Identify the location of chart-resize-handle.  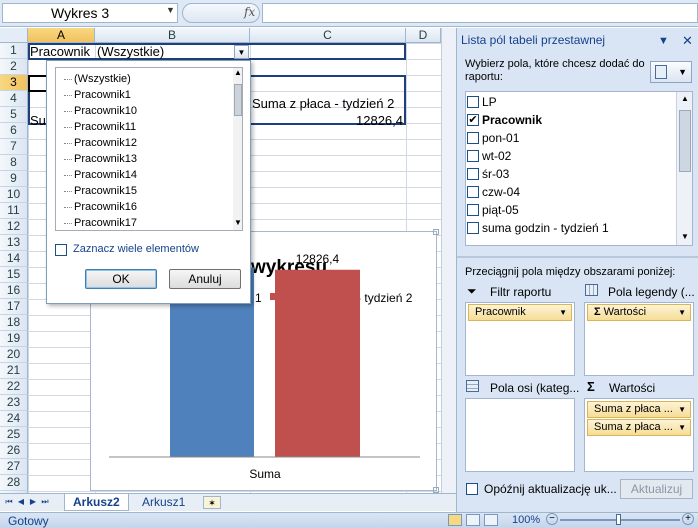
(436, 232).